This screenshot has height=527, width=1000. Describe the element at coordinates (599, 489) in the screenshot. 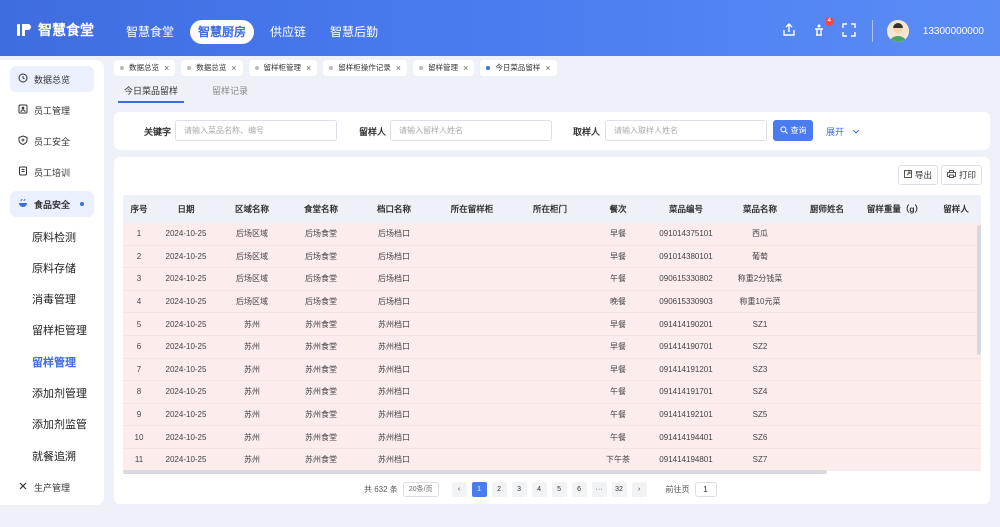

I see `page-button: ···` at that location.